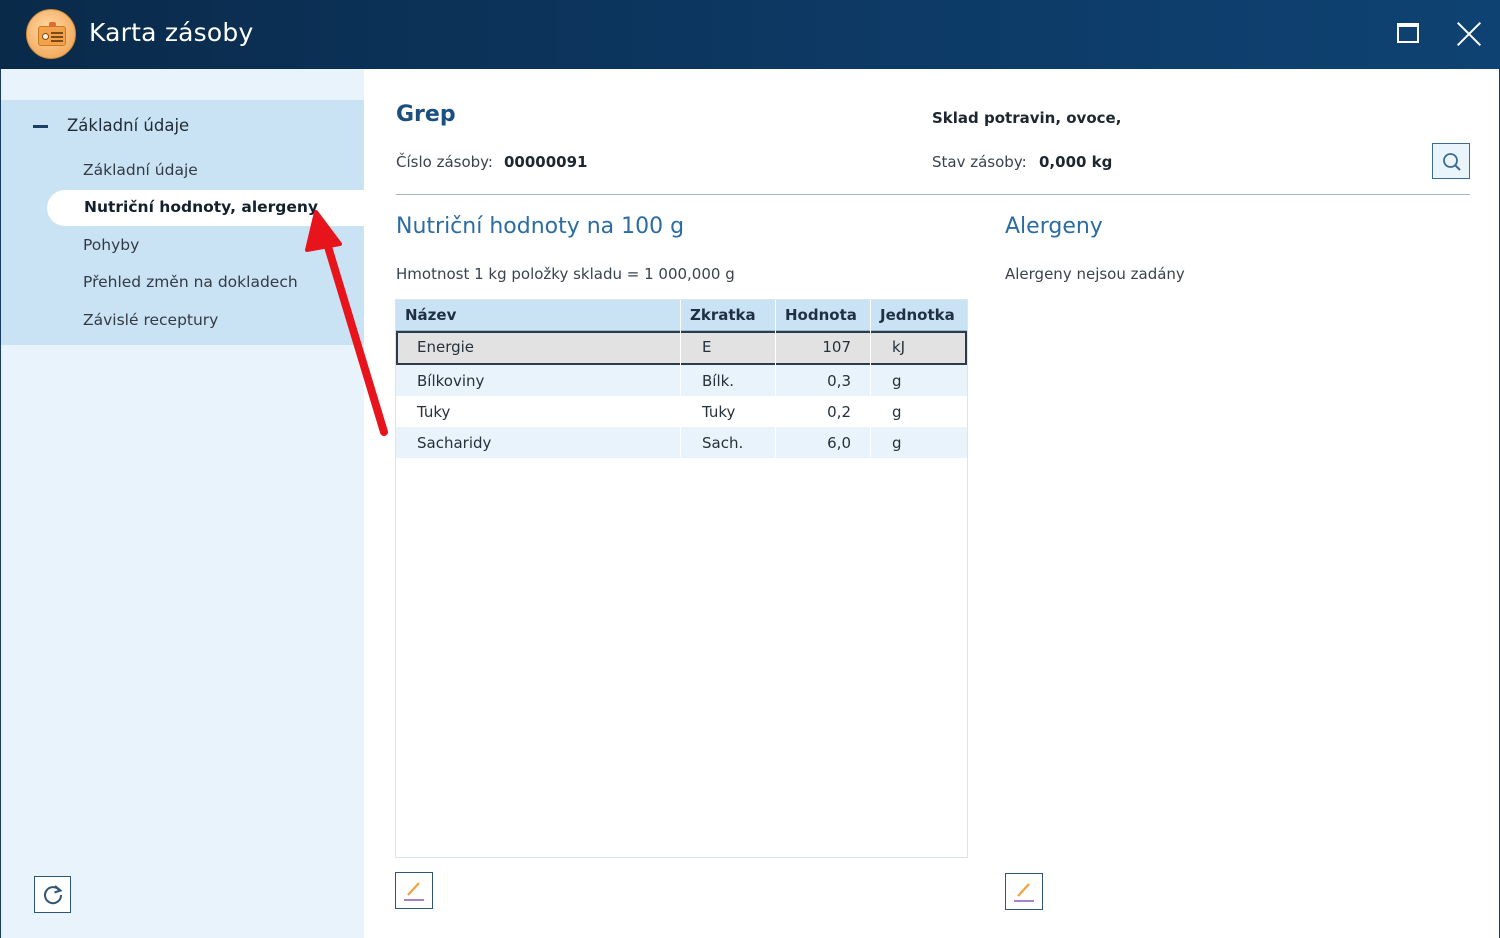  I want to click on table-header: Název Zkratka Hodnota Jednotka, so click(681, 315).